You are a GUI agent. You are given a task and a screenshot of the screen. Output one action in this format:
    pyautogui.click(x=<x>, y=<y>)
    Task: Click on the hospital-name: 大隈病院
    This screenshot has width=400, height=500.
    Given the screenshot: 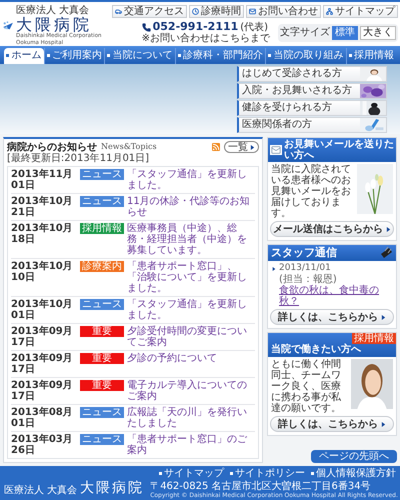 What is the action you would take?
    pyautogui.click(x=54, y=24)
    